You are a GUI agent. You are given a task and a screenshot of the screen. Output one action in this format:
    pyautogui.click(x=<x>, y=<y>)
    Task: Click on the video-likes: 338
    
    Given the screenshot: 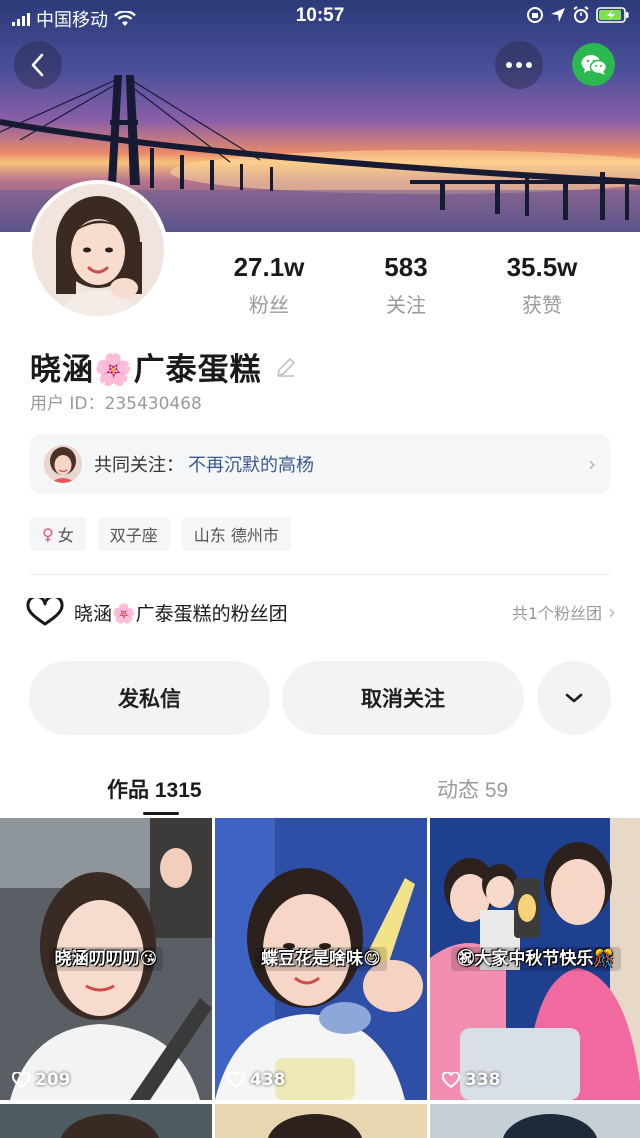 What is the action you would take?
    pyautogui.click(x=471, y=1080)
    